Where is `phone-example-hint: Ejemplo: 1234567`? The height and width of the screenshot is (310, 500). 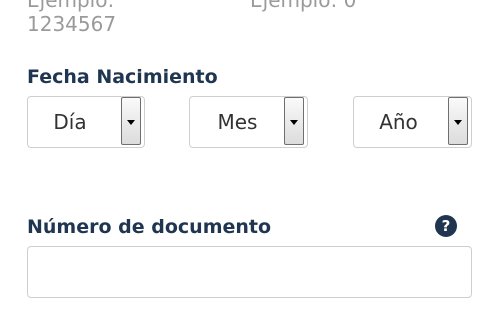
phone-example-hint: Ejemplo: 1234567 is located at coordinates (72, 18).